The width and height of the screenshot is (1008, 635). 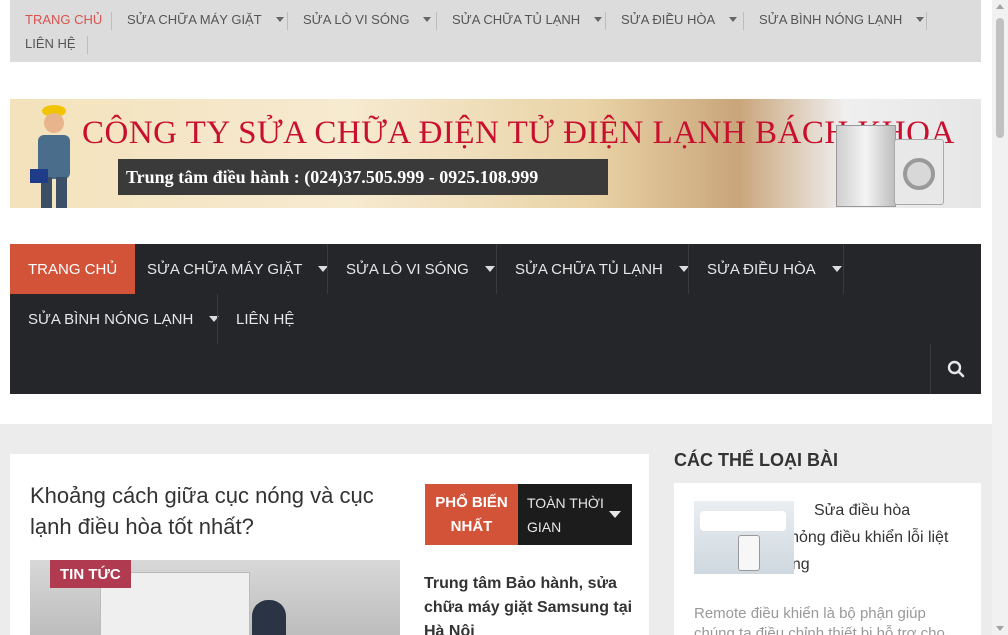 What do you see at coordinates (225, 269) in the screenshot?
I see `main-nav-item-label: SỬA CHỮA MÁY GIẶT` at bounding box center [225, 269].